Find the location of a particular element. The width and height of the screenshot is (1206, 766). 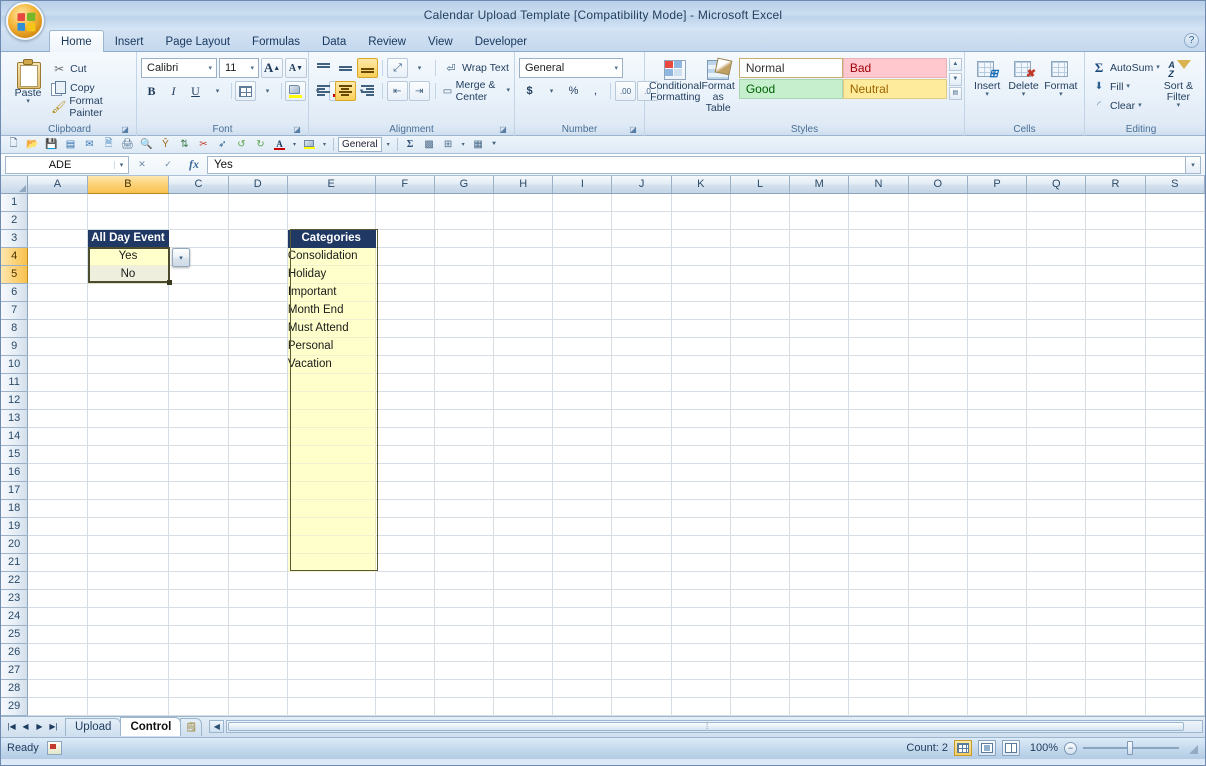

cut-red-icon: ✂ is located at coordinates (203, 145).